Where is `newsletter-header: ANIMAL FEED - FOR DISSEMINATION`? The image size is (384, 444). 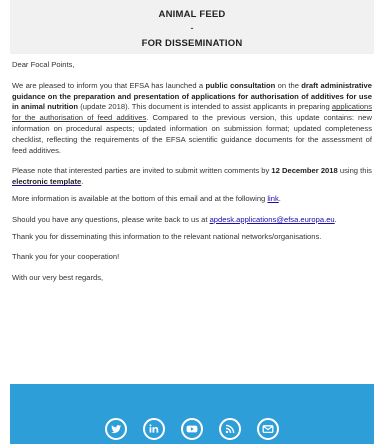 newsletter-header: ANIMAL FEED - FOR DISSEMINATION is located at coordinates (192, 27).